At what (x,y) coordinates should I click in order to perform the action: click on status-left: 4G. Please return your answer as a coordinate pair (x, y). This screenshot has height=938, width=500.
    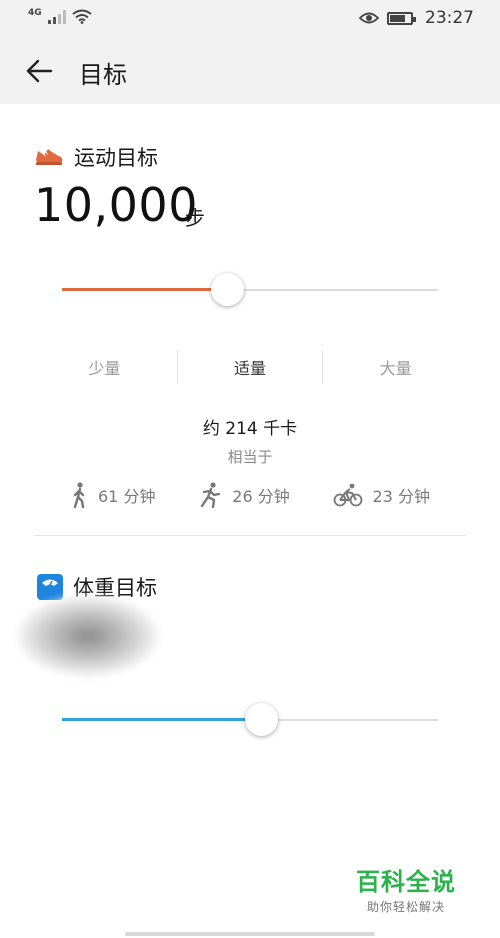
    Looking at the image, I should click on (60, 15).